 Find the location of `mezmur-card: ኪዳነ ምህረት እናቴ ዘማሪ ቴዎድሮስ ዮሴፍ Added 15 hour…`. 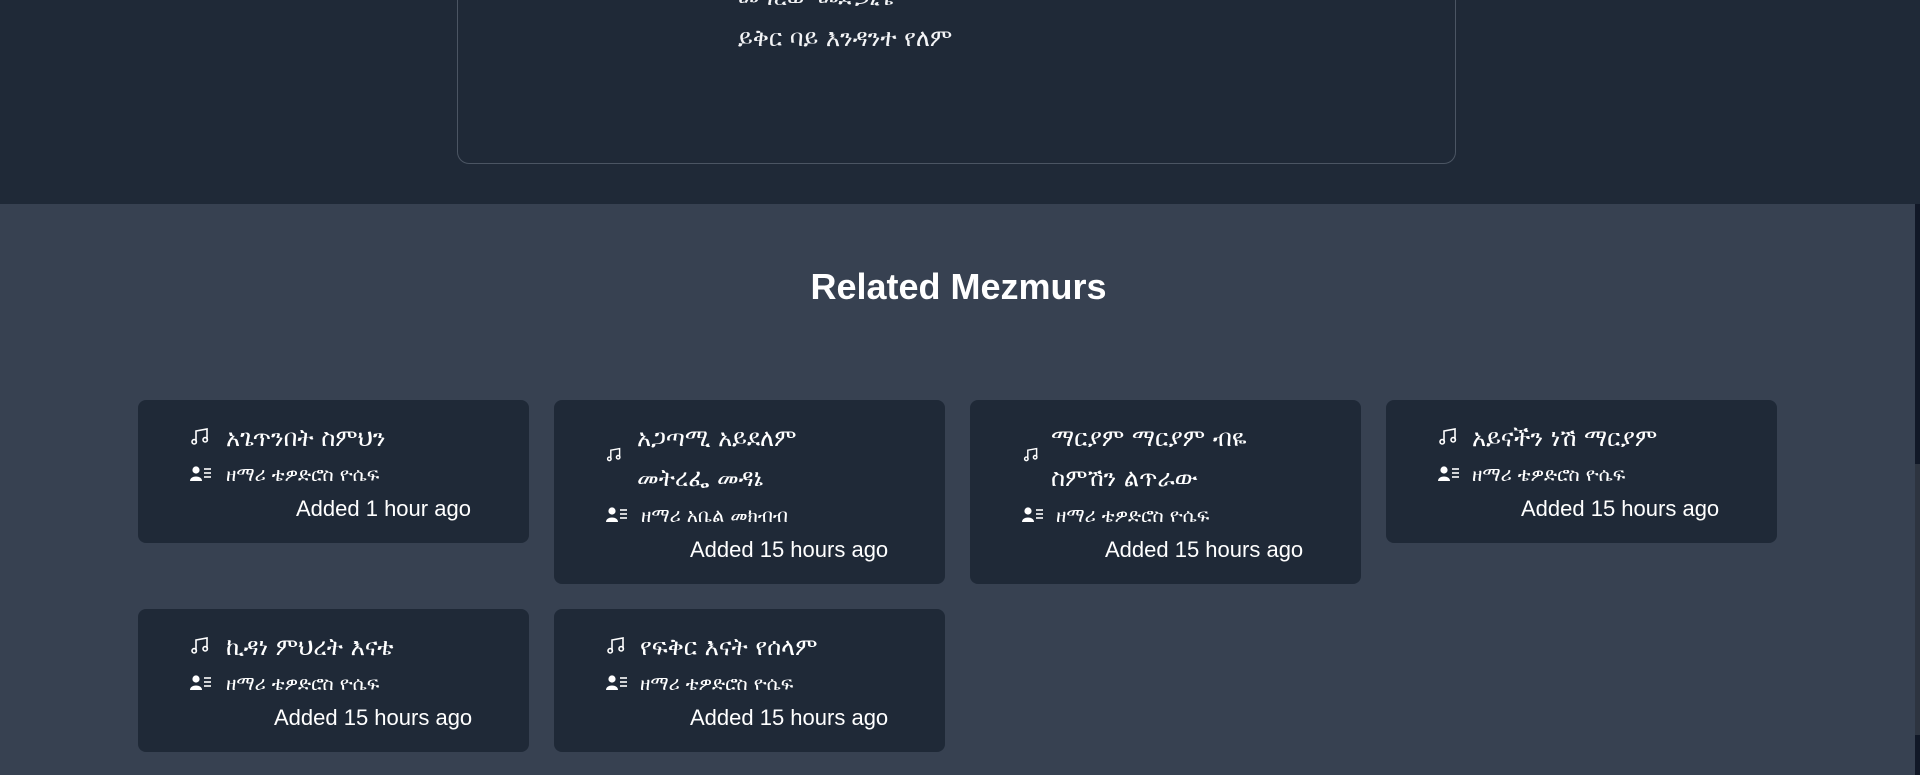

mezmur-card: ኪዳነ ምህረት እናቴ ዘማሪ ቴዎድሮስ ዮሴፍ Added 15 hour… is located at coordinates (333, 680).